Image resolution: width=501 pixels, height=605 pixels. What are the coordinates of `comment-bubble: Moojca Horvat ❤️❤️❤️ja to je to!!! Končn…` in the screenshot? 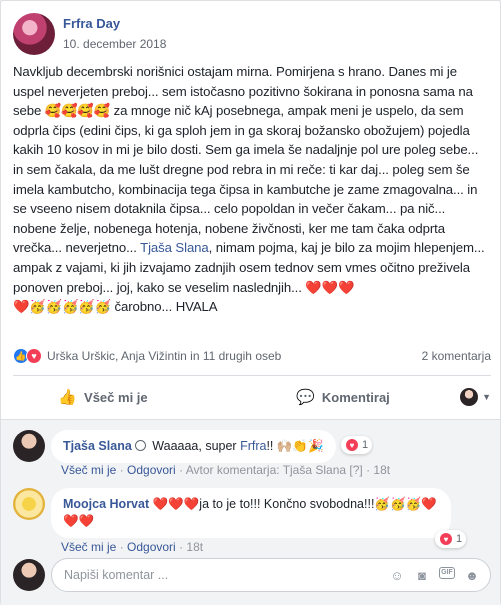 It's located at (251, 513).